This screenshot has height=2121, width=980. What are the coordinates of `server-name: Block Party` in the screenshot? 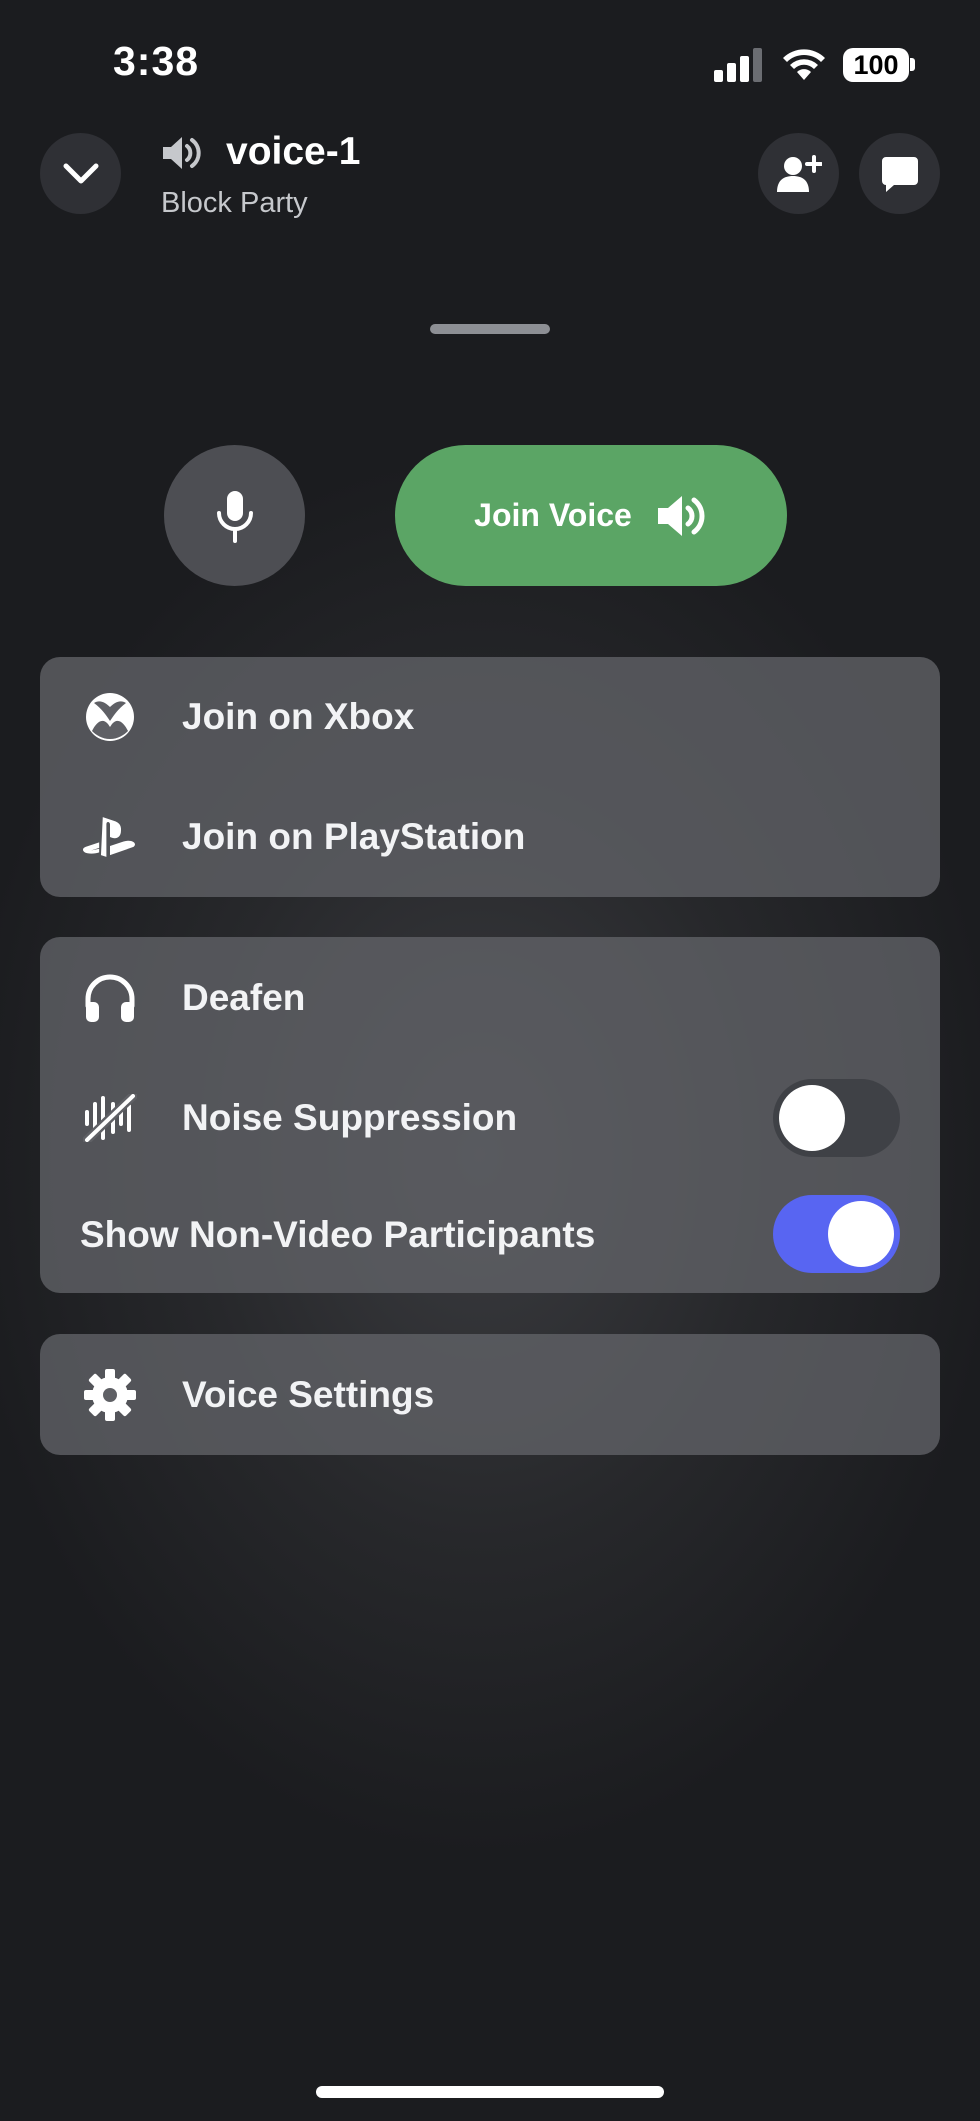 It's located at (234, 203).